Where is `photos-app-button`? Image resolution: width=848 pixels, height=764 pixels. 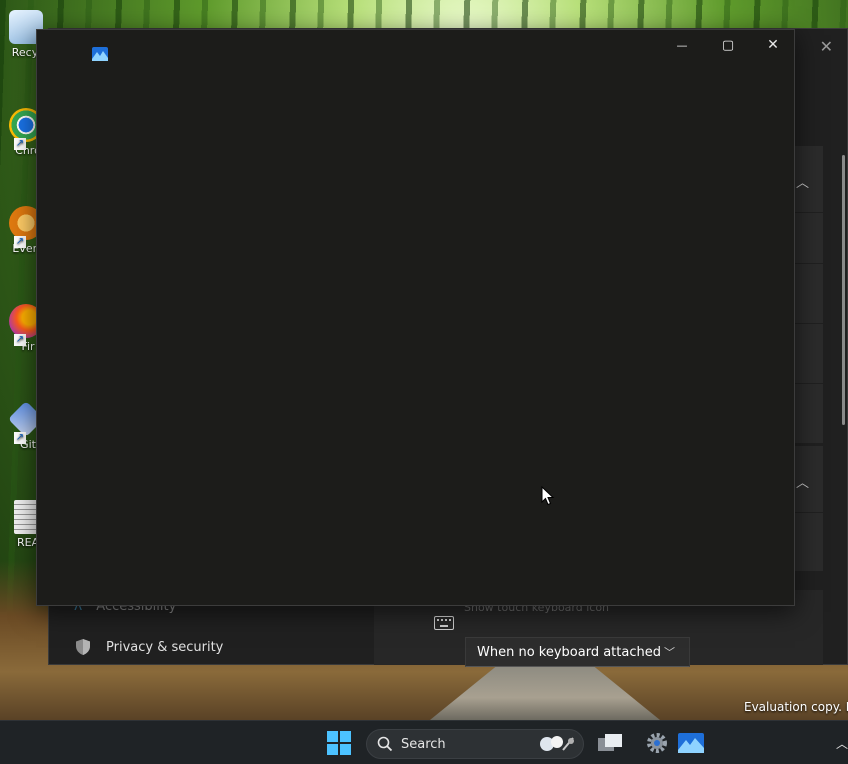
photos-app-button is located at coordinates (691, 742).